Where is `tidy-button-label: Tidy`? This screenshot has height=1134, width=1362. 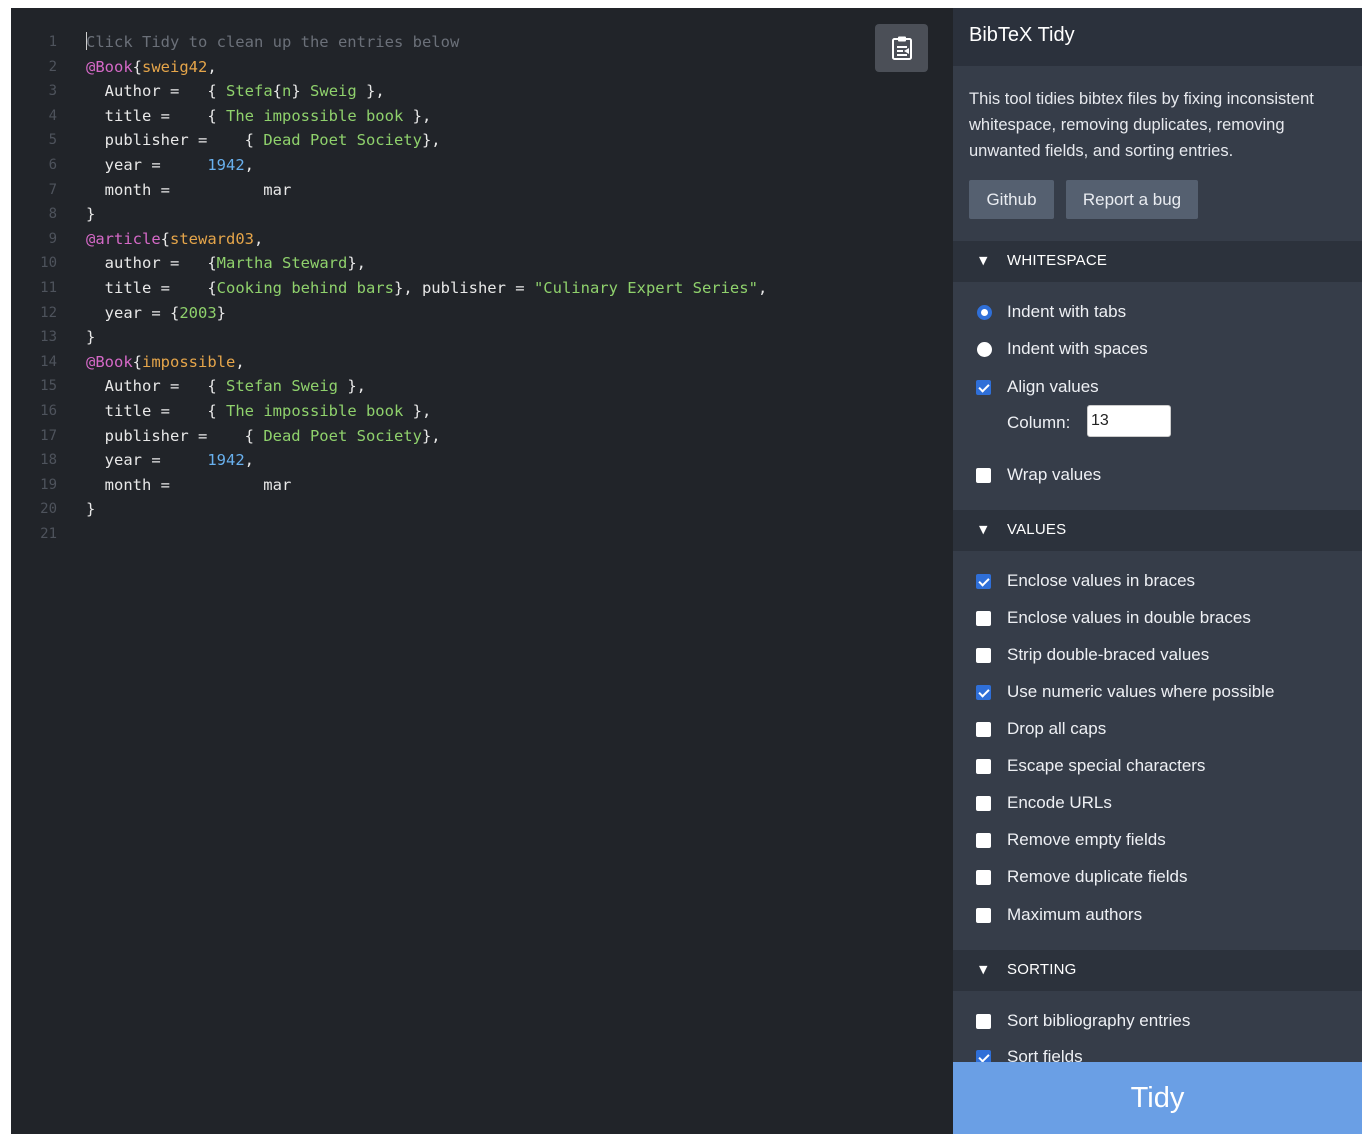
tidy-button-label: Tidy is located at coordinates (1157, 1098).